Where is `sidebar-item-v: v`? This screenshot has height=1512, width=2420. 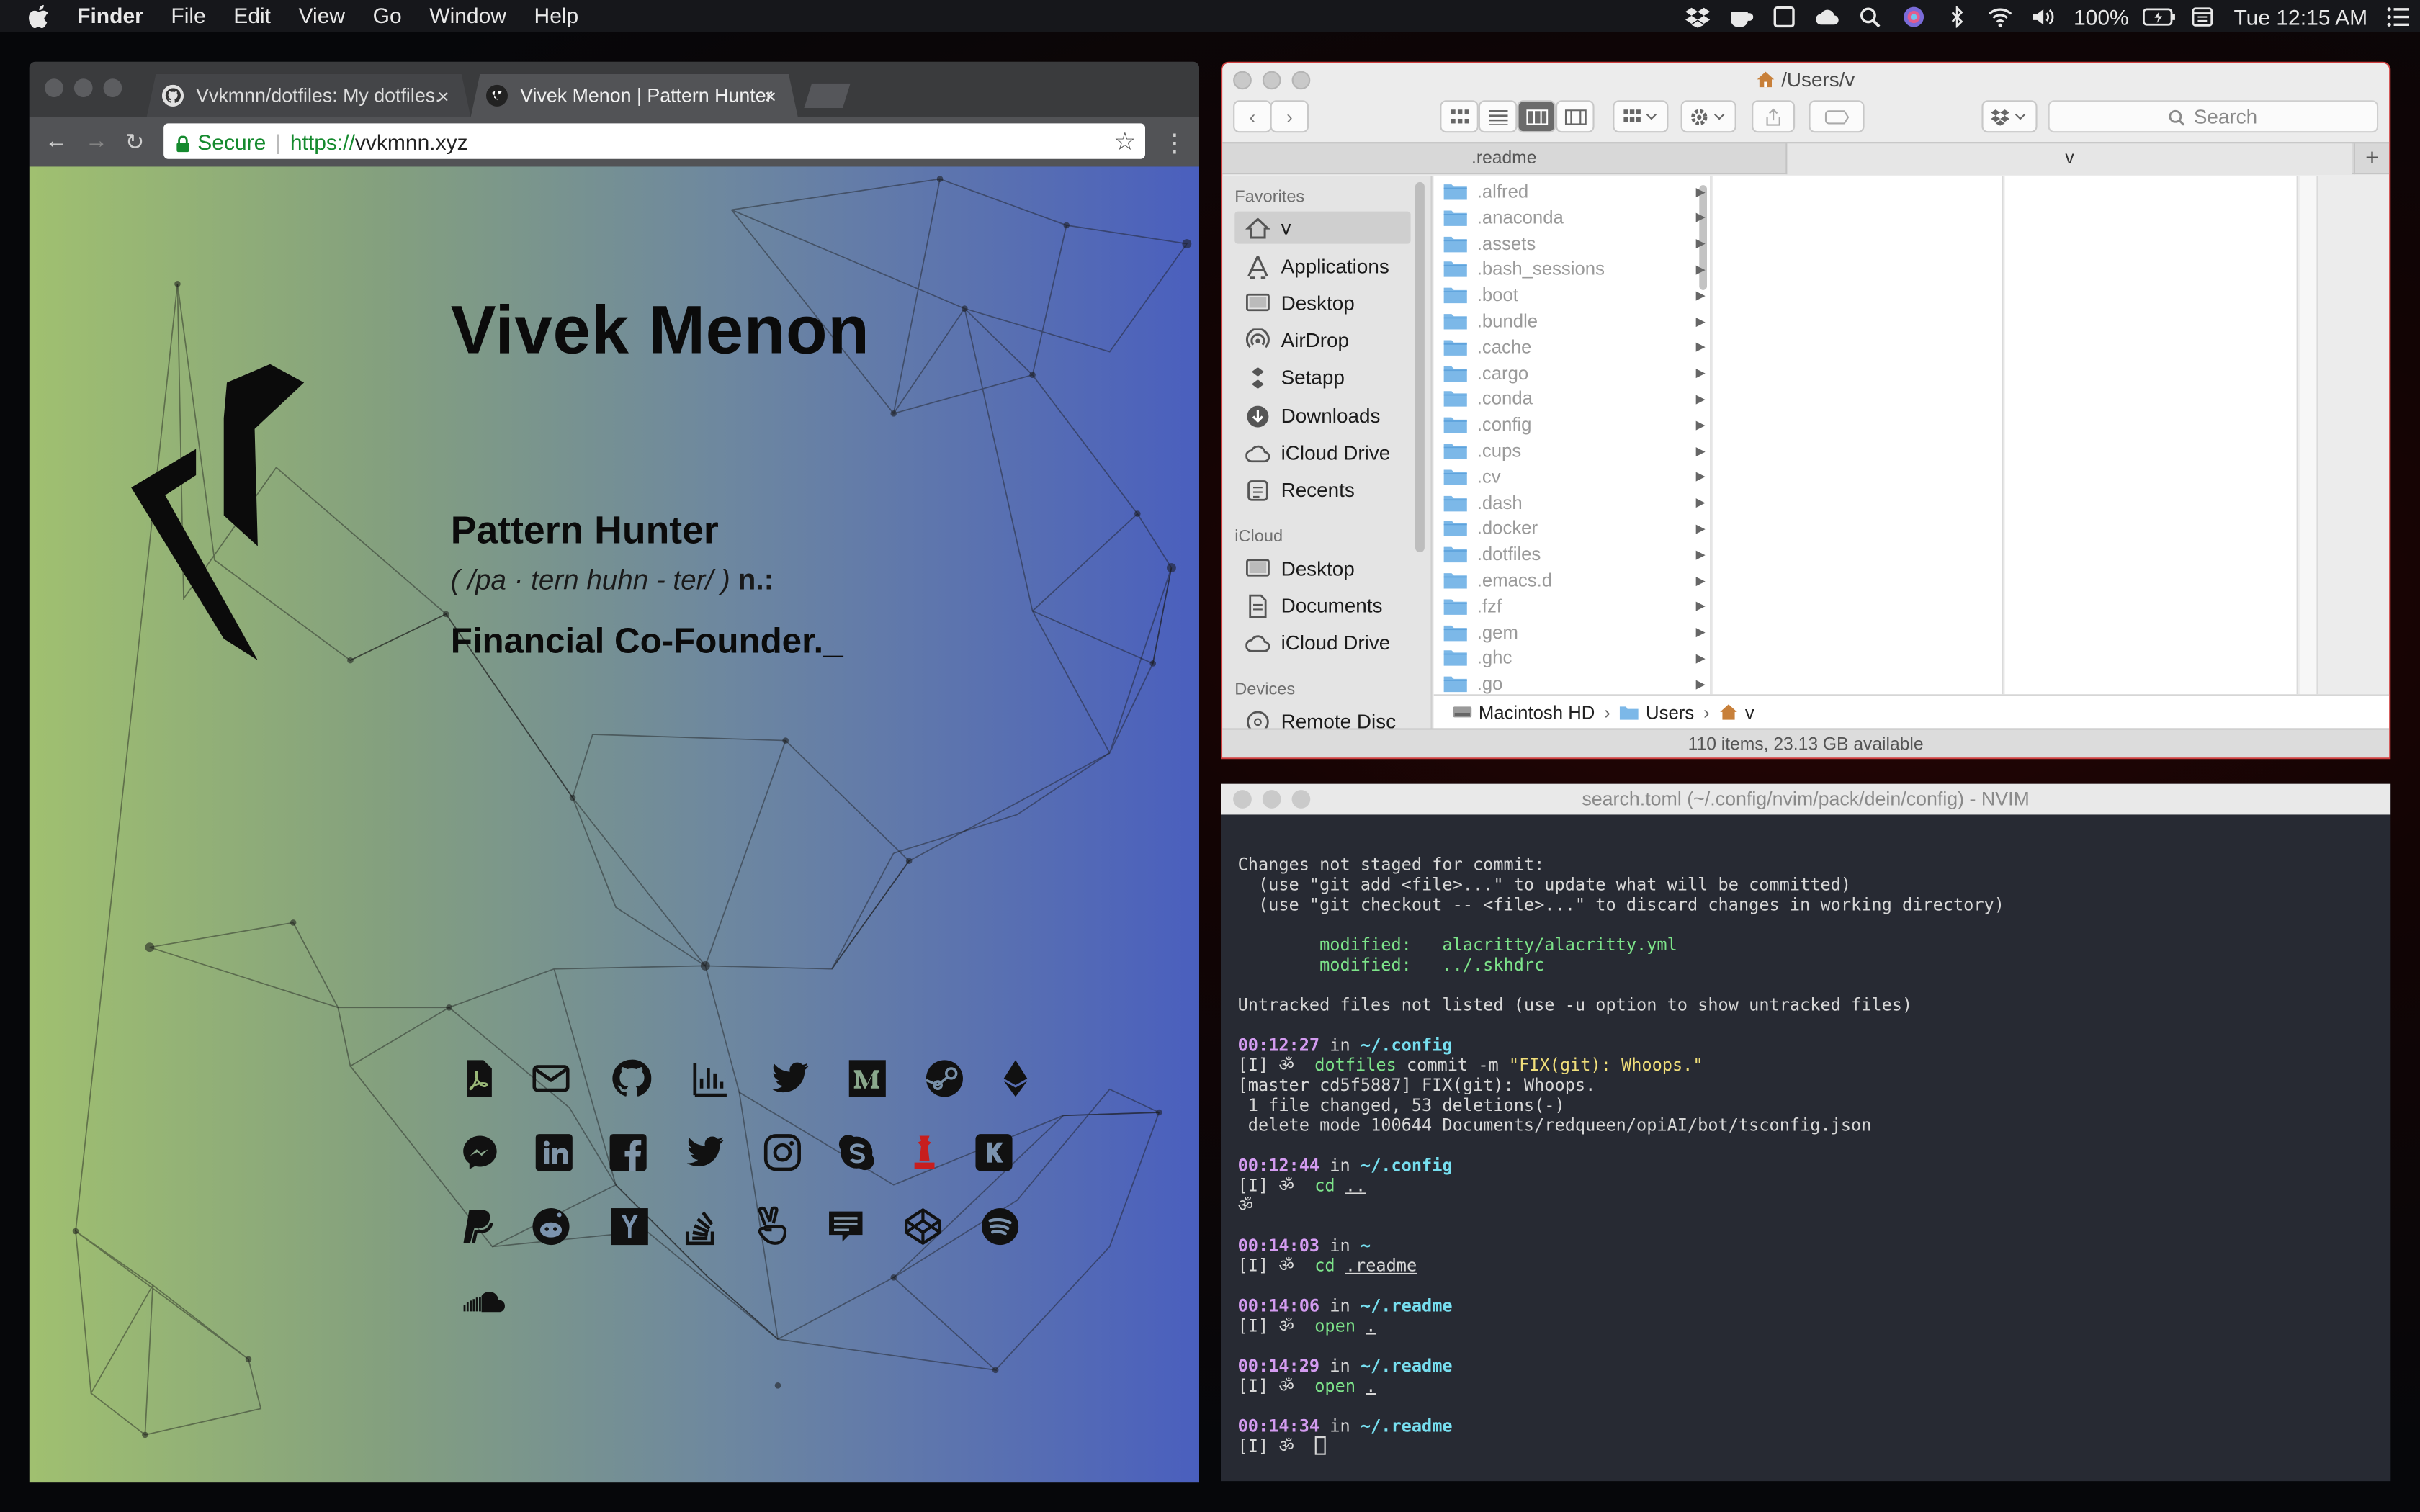
sidebar-item-v: v is located at coordinates (1322, 227).